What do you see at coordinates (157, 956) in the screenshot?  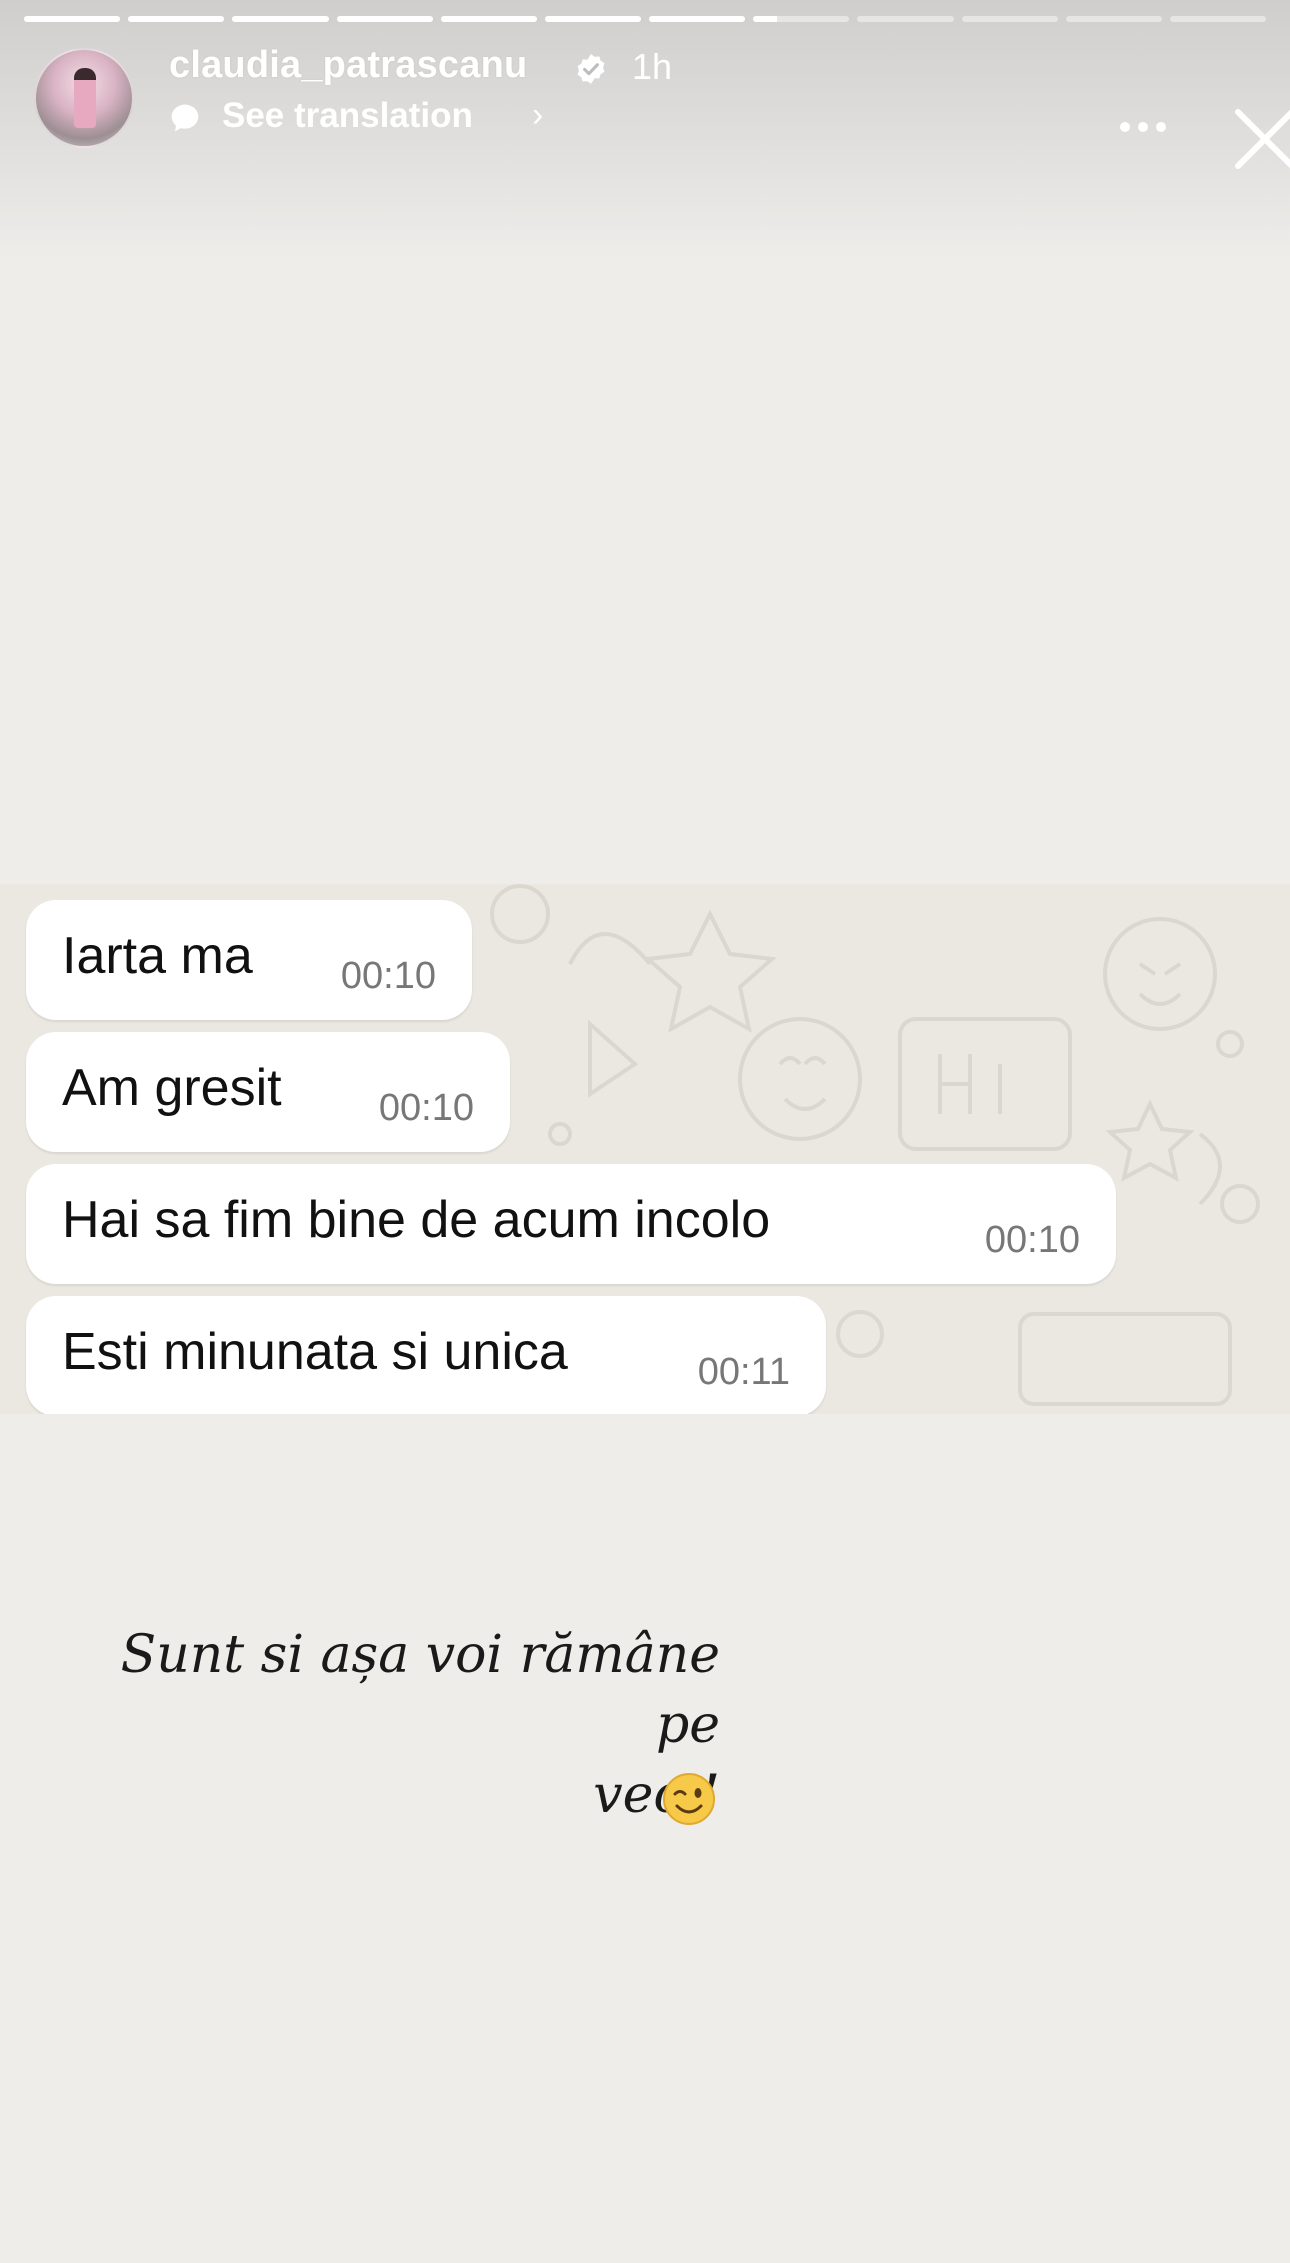 I see `message-text: Iarta ma` at bounding box center [157, 956].